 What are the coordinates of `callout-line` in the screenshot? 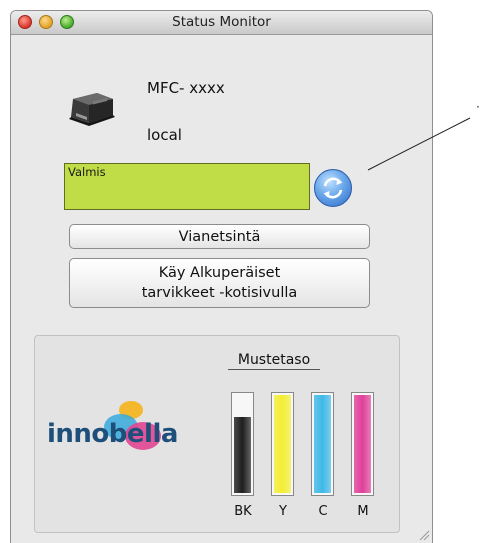 It's located at (419, 144).